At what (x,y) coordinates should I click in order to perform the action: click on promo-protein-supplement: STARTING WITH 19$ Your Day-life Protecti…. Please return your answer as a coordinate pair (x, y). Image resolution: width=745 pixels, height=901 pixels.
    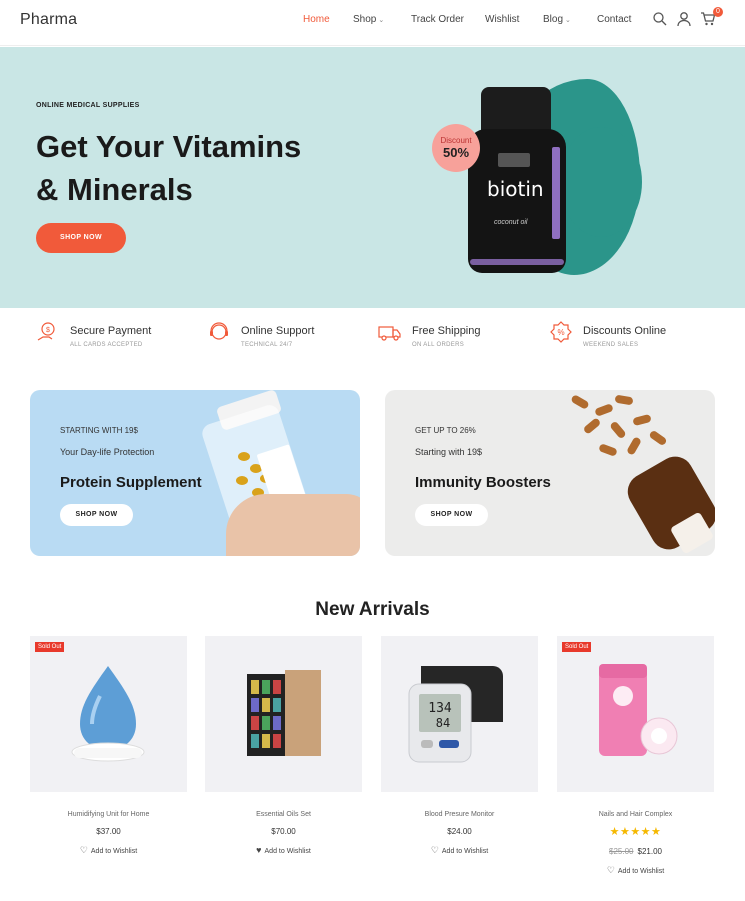
    Looking at the image, I should click on (195, 473).